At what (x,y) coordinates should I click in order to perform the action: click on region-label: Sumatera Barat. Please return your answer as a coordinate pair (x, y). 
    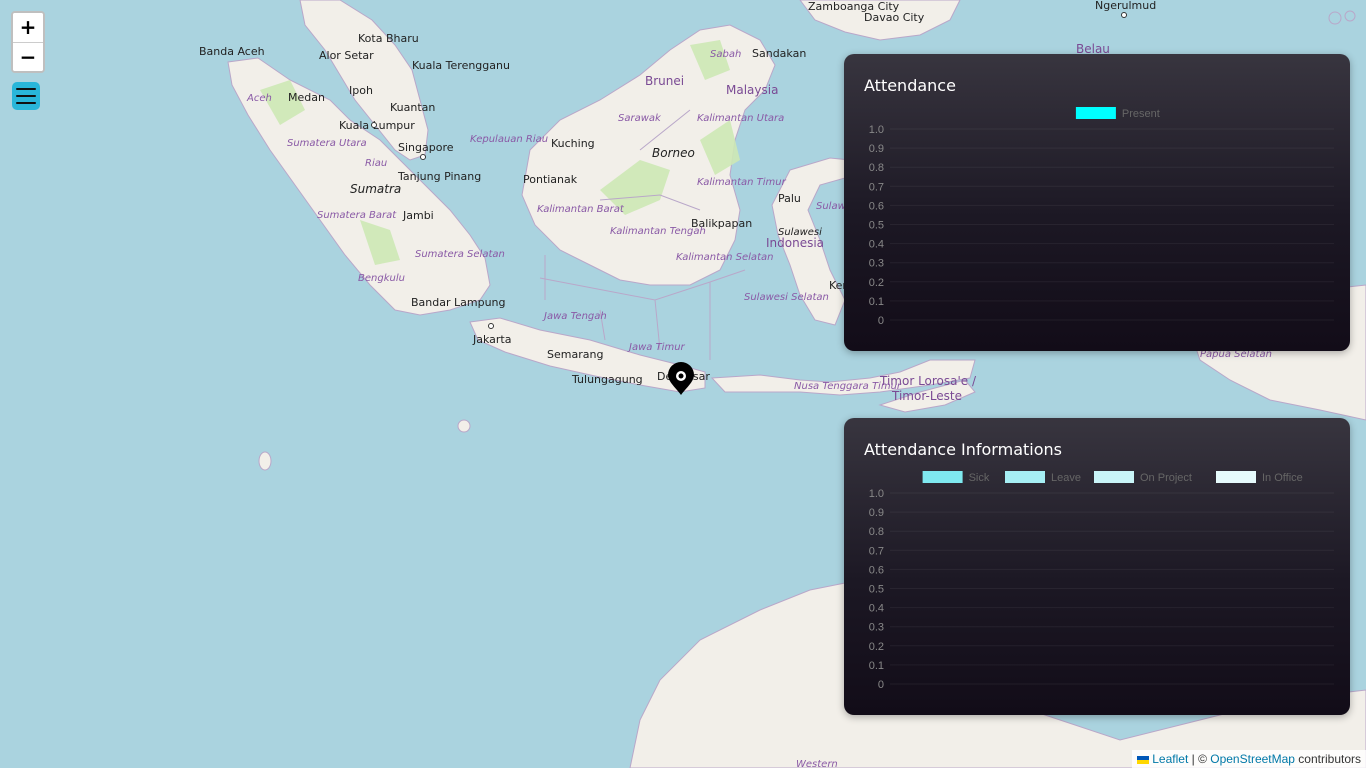
    Looking at the image, I should click on (357, 215).